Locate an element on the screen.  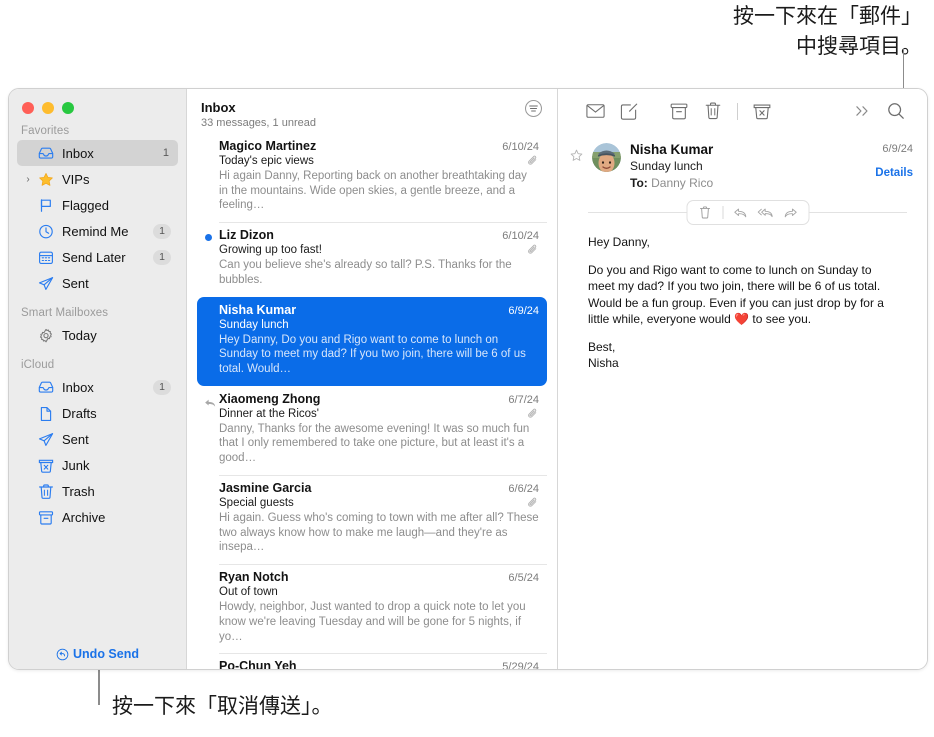
sidebar-item-vips: › VIPs is located at coordinates (97, 179).